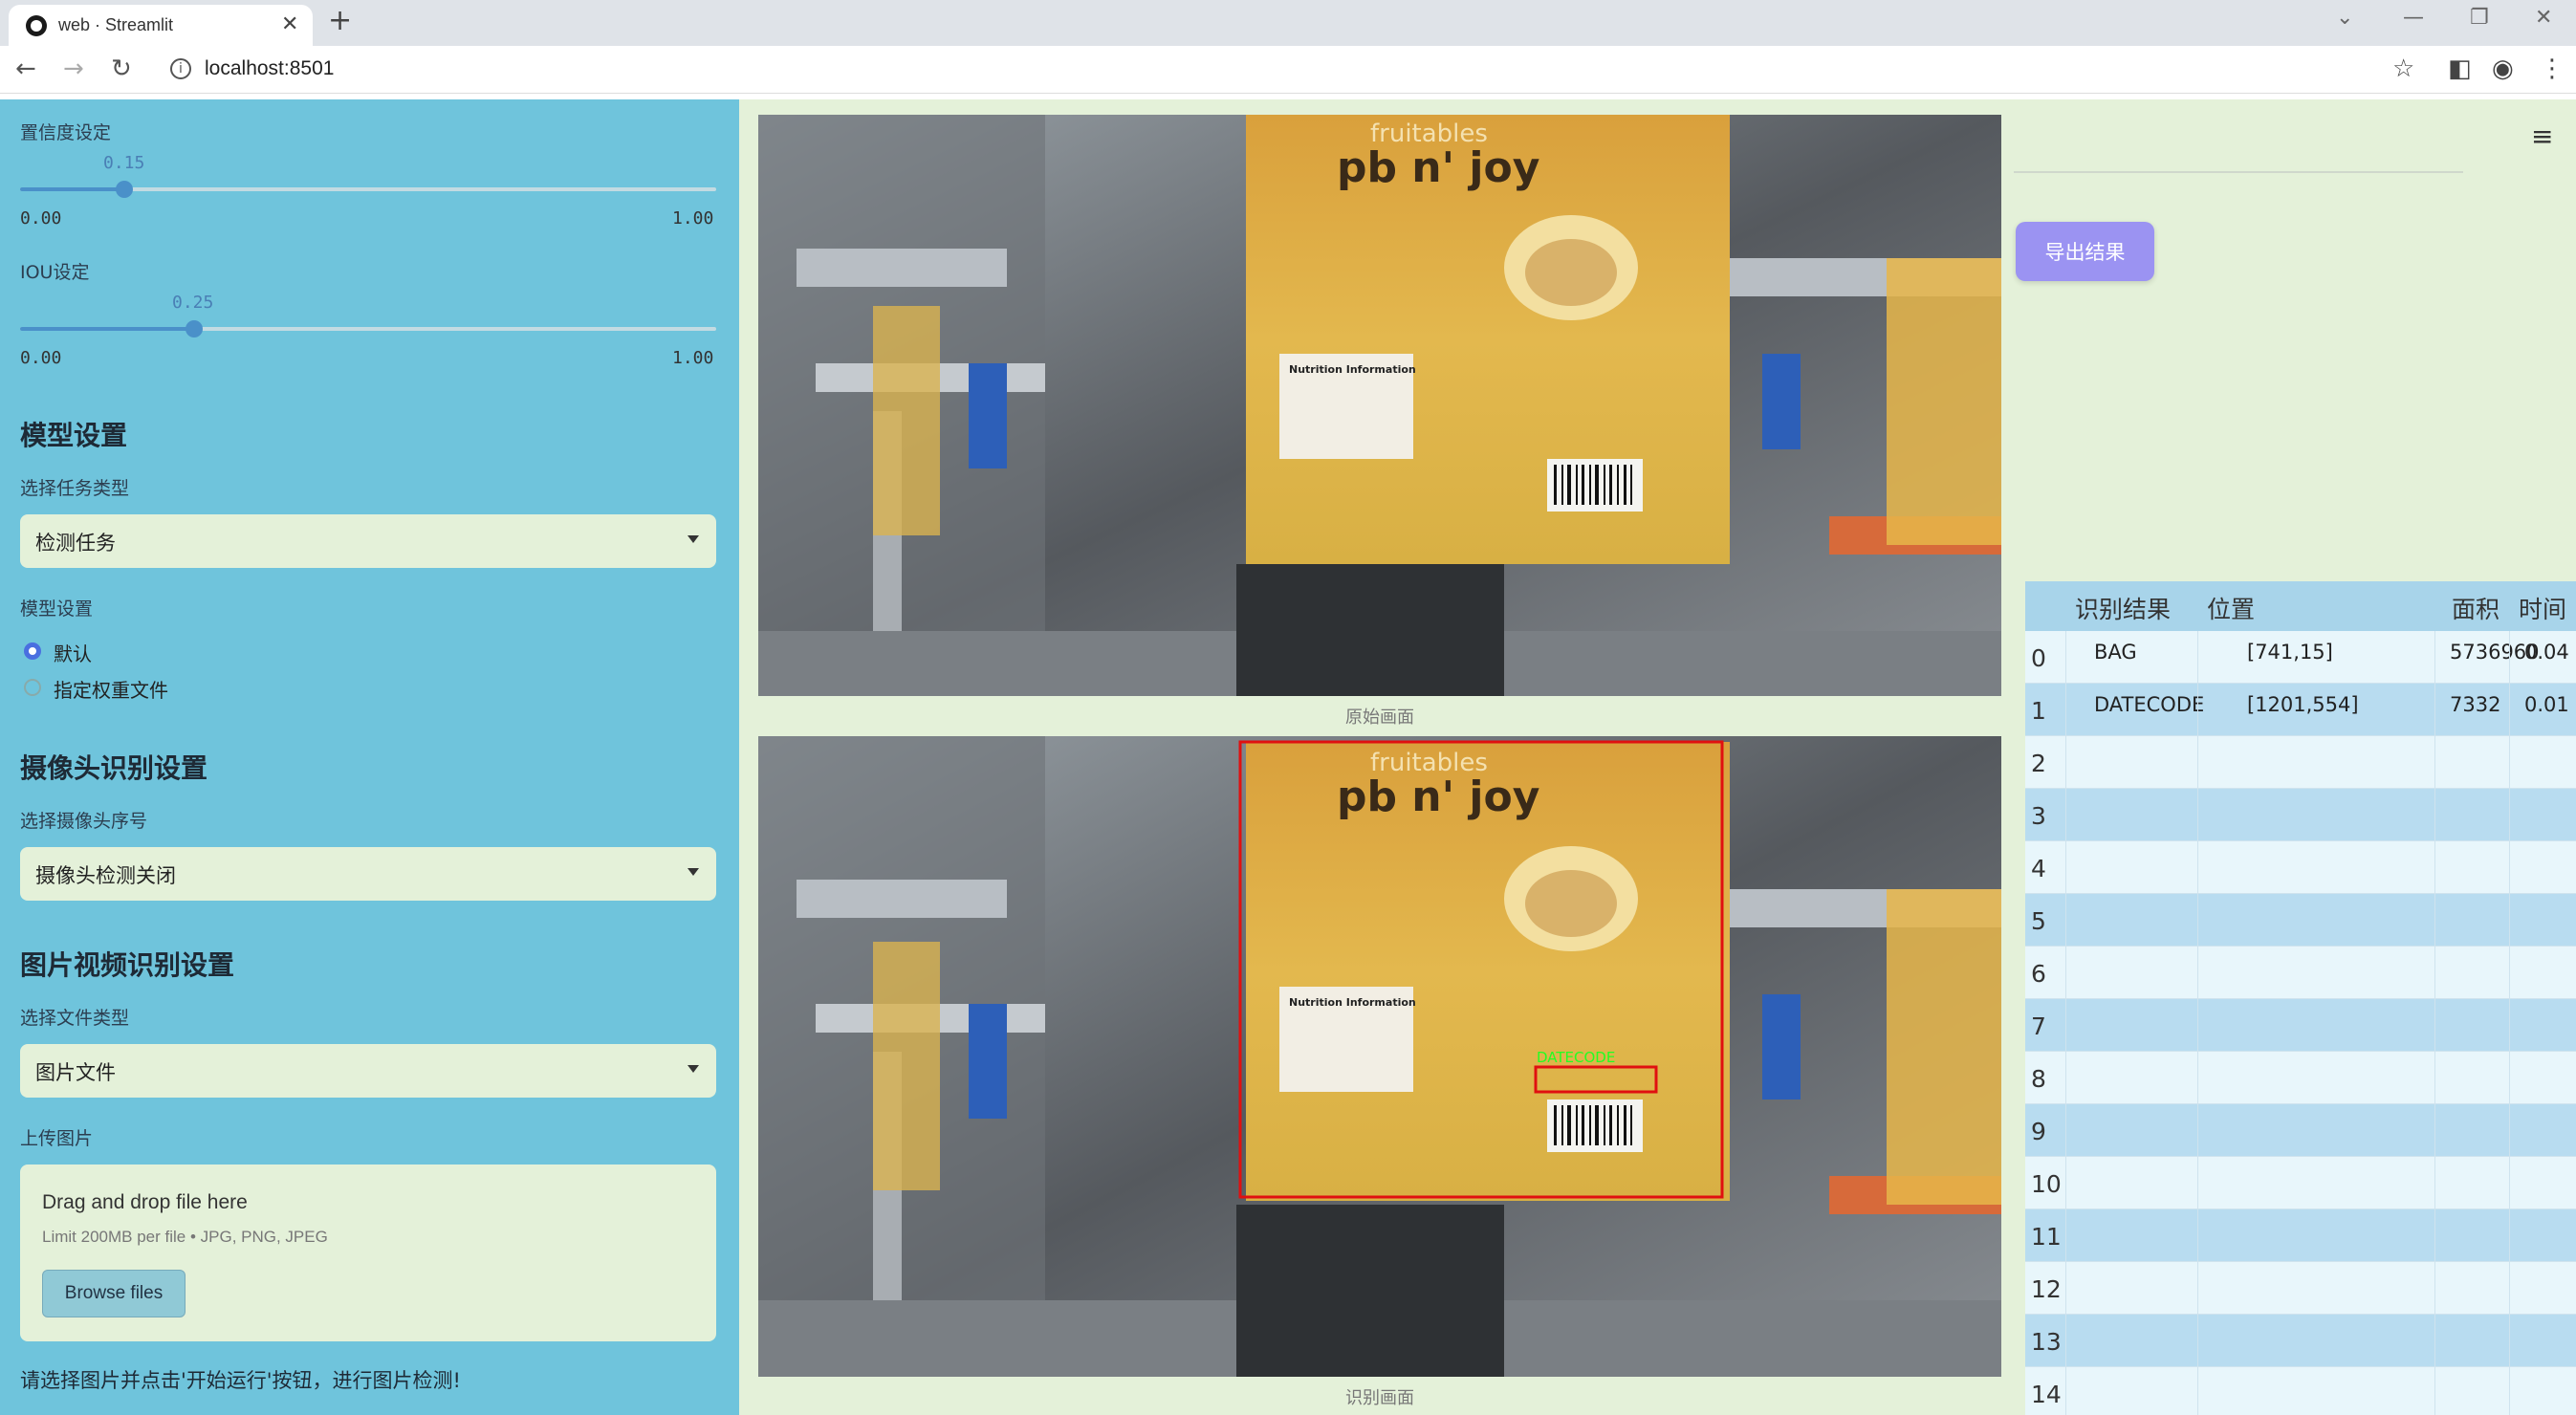  What do you see at coordinates (2123, 608) in the screenshot?
I see `header-result: 识别结果` at bounding box center [2123, 608].